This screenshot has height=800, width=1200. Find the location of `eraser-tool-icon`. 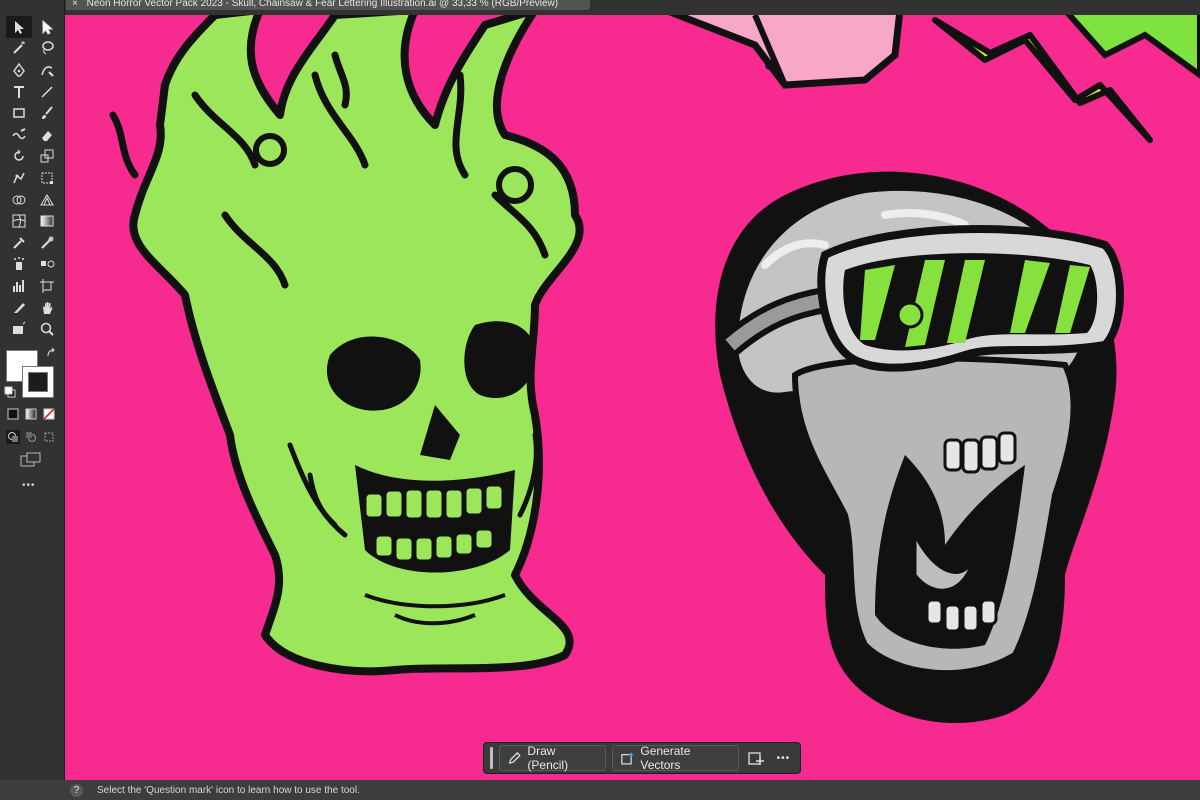

eraser-tool-icon is located at coordinates (47, 135).